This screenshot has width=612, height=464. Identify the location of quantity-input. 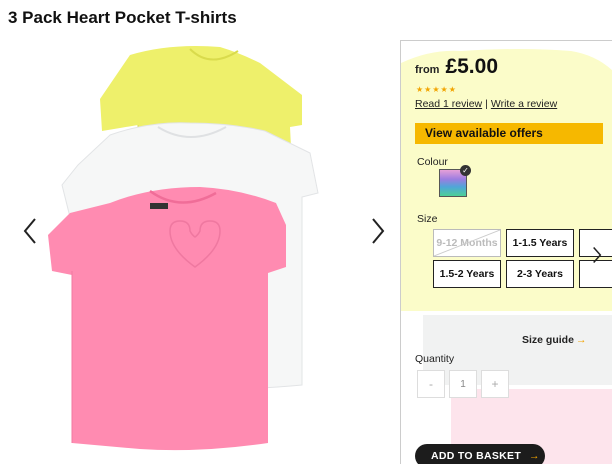
(463, 384).